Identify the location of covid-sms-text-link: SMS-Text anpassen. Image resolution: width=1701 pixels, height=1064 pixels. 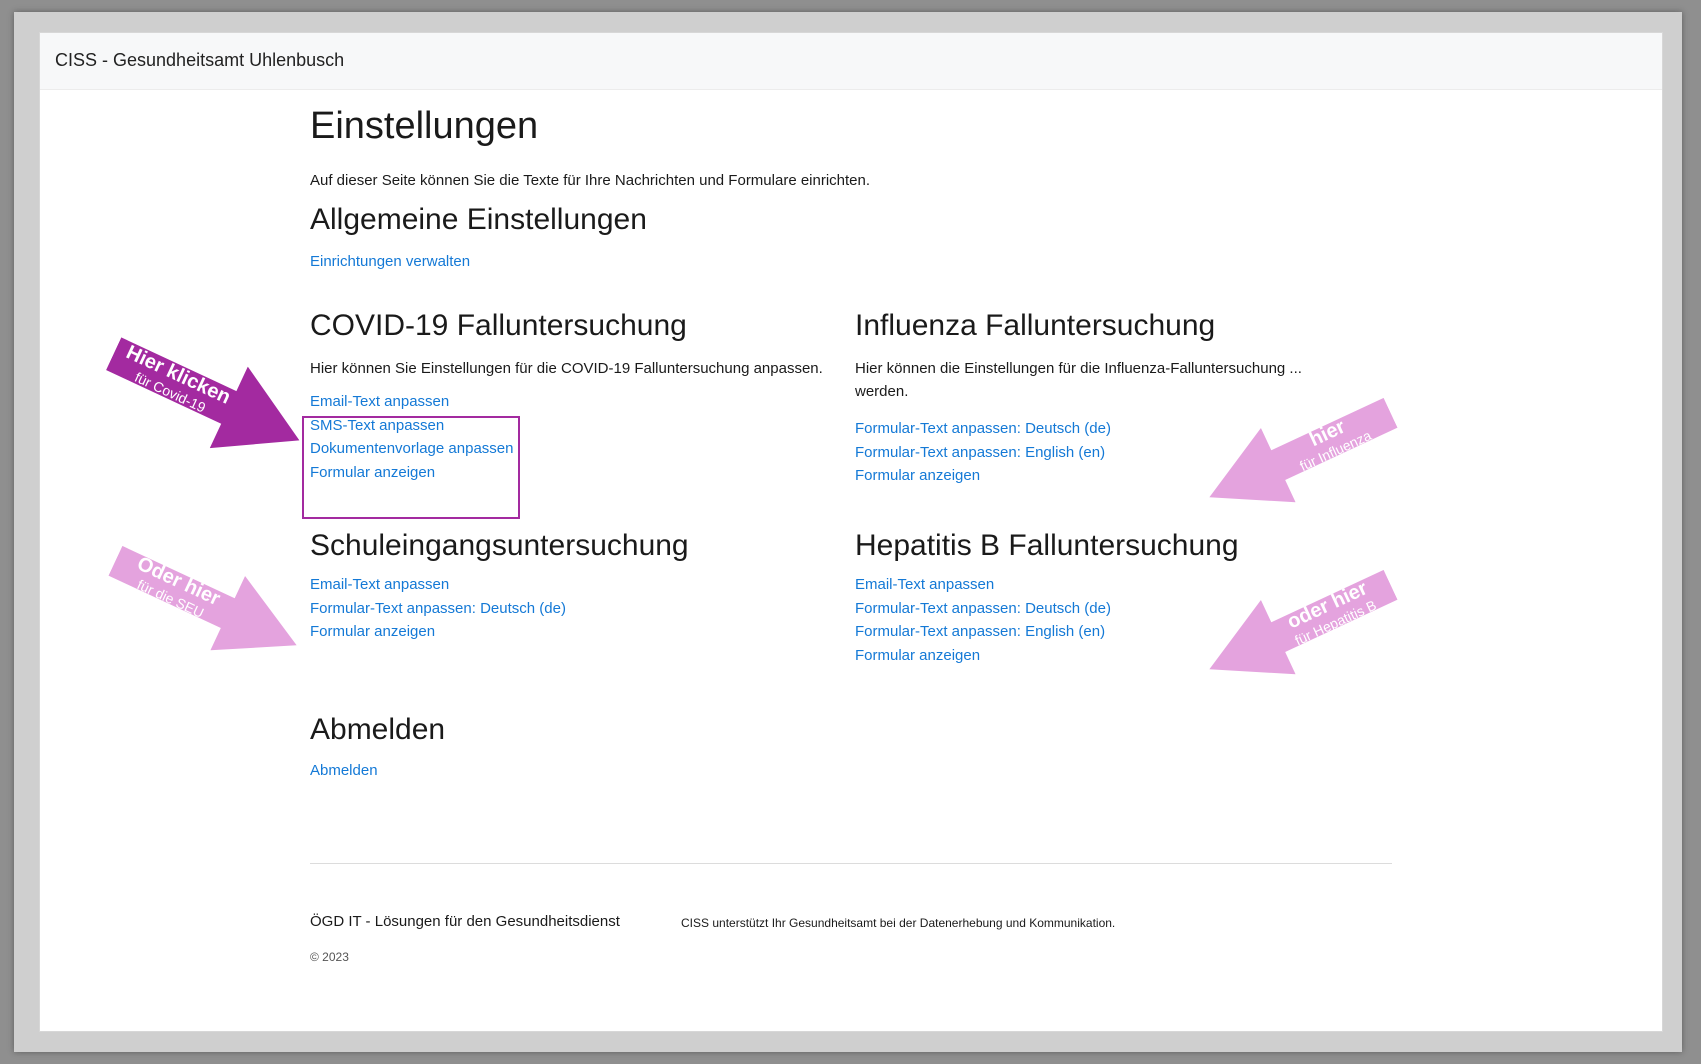
(411, 426).